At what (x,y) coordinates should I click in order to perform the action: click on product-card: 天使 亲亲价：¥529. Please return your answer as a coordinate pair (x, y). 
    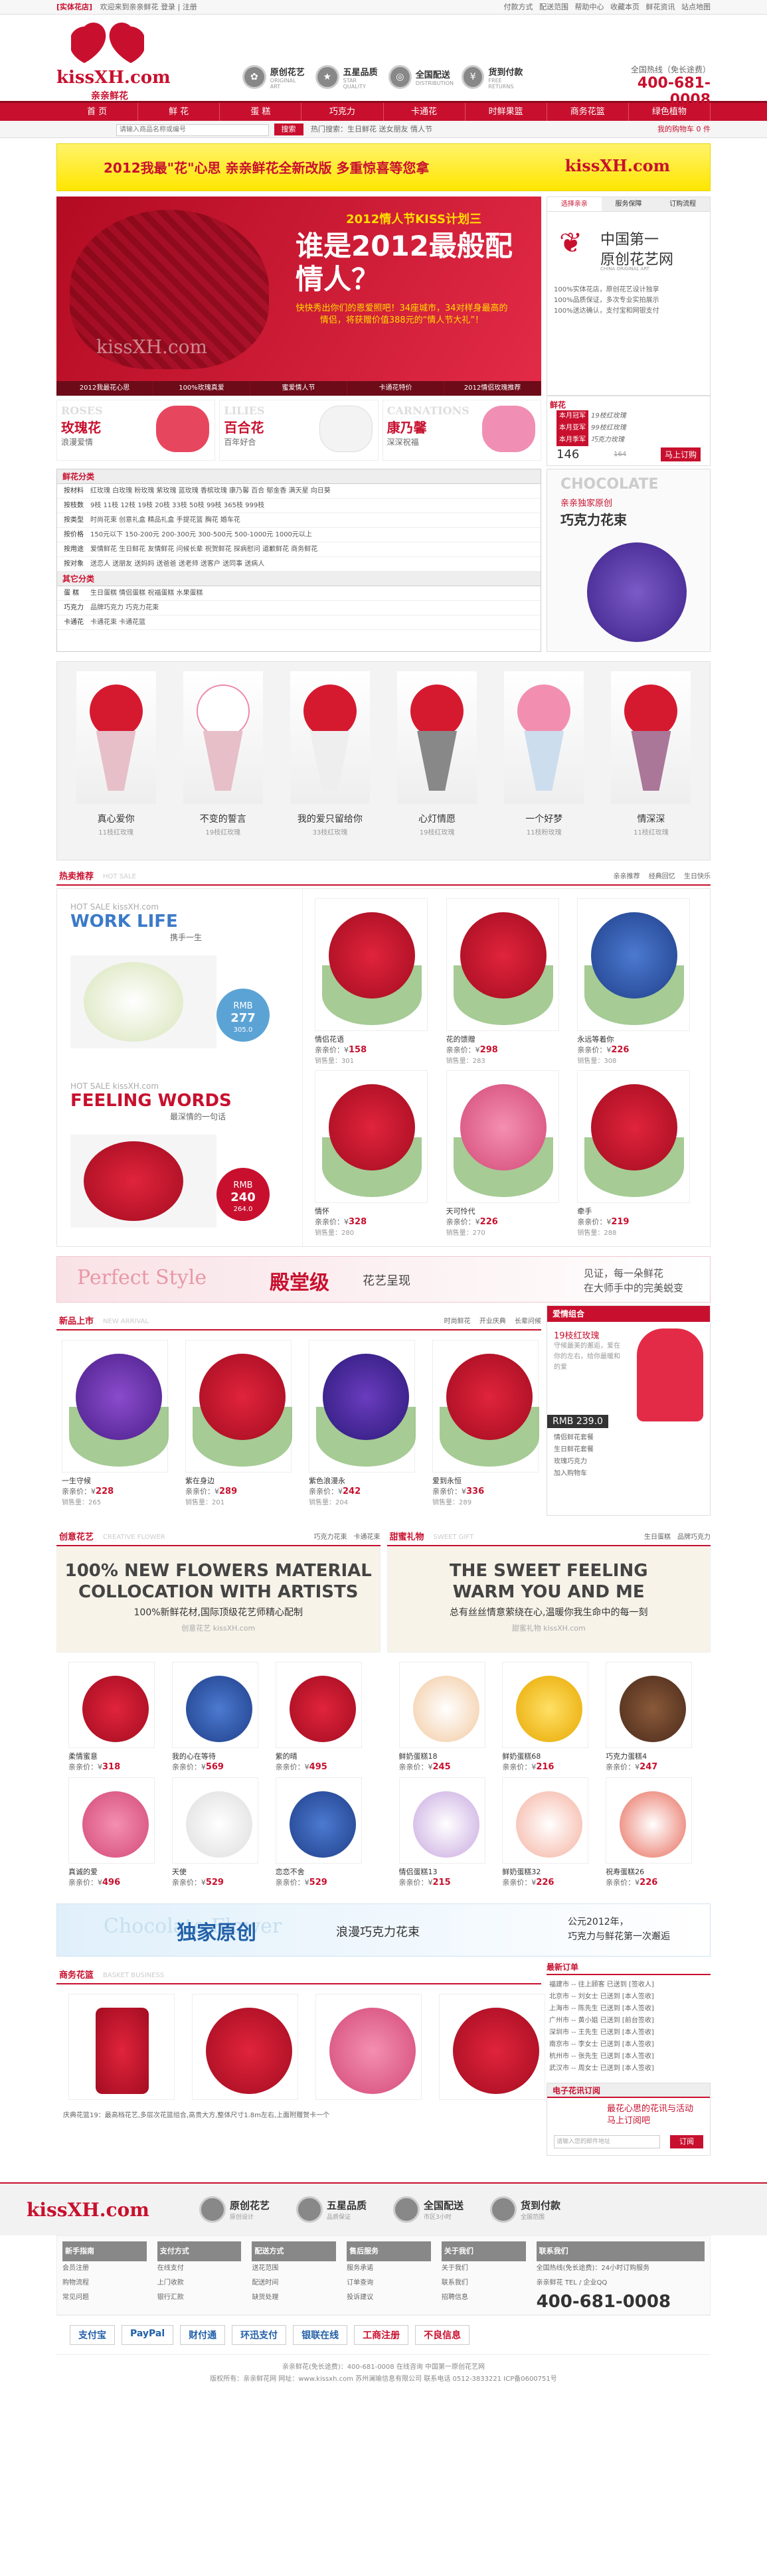
    Looking at the image, I should click on (218, 1832).